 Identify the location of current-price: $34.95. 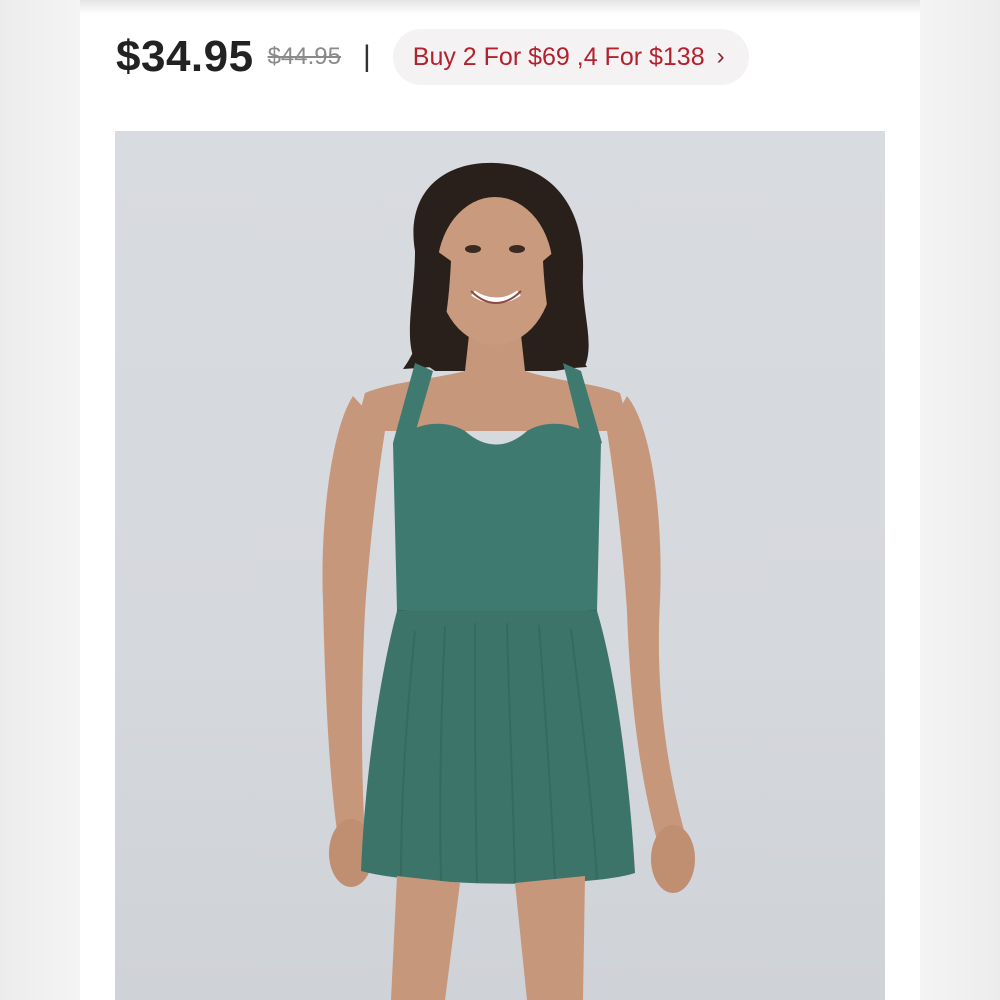
(185, 56).